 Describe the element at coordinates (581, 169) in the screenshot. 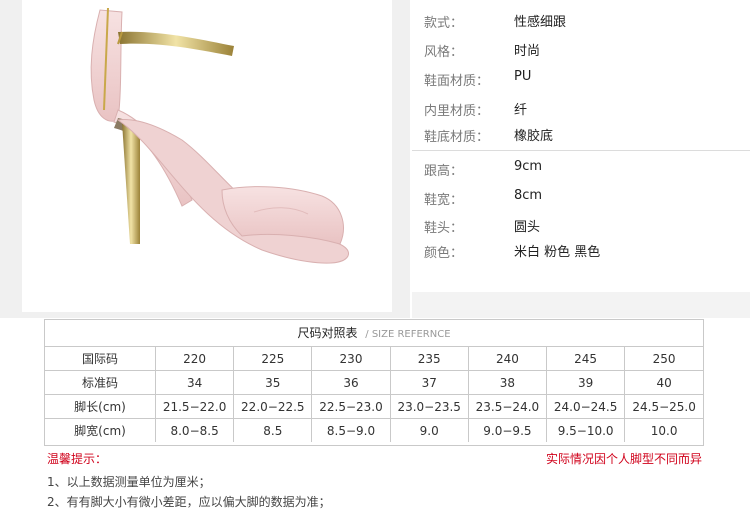

I see `spec-row-heel-height: 跟高： 9cm` at that location.